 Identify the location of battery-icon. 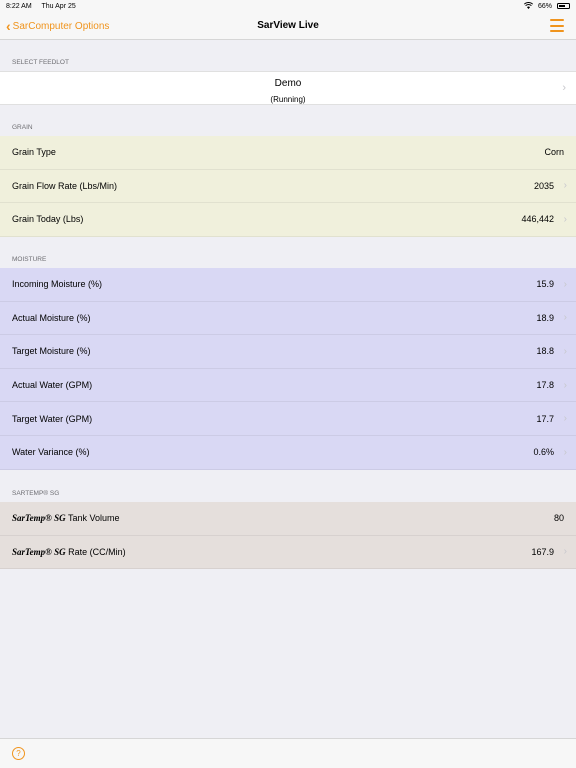
(563, 6).